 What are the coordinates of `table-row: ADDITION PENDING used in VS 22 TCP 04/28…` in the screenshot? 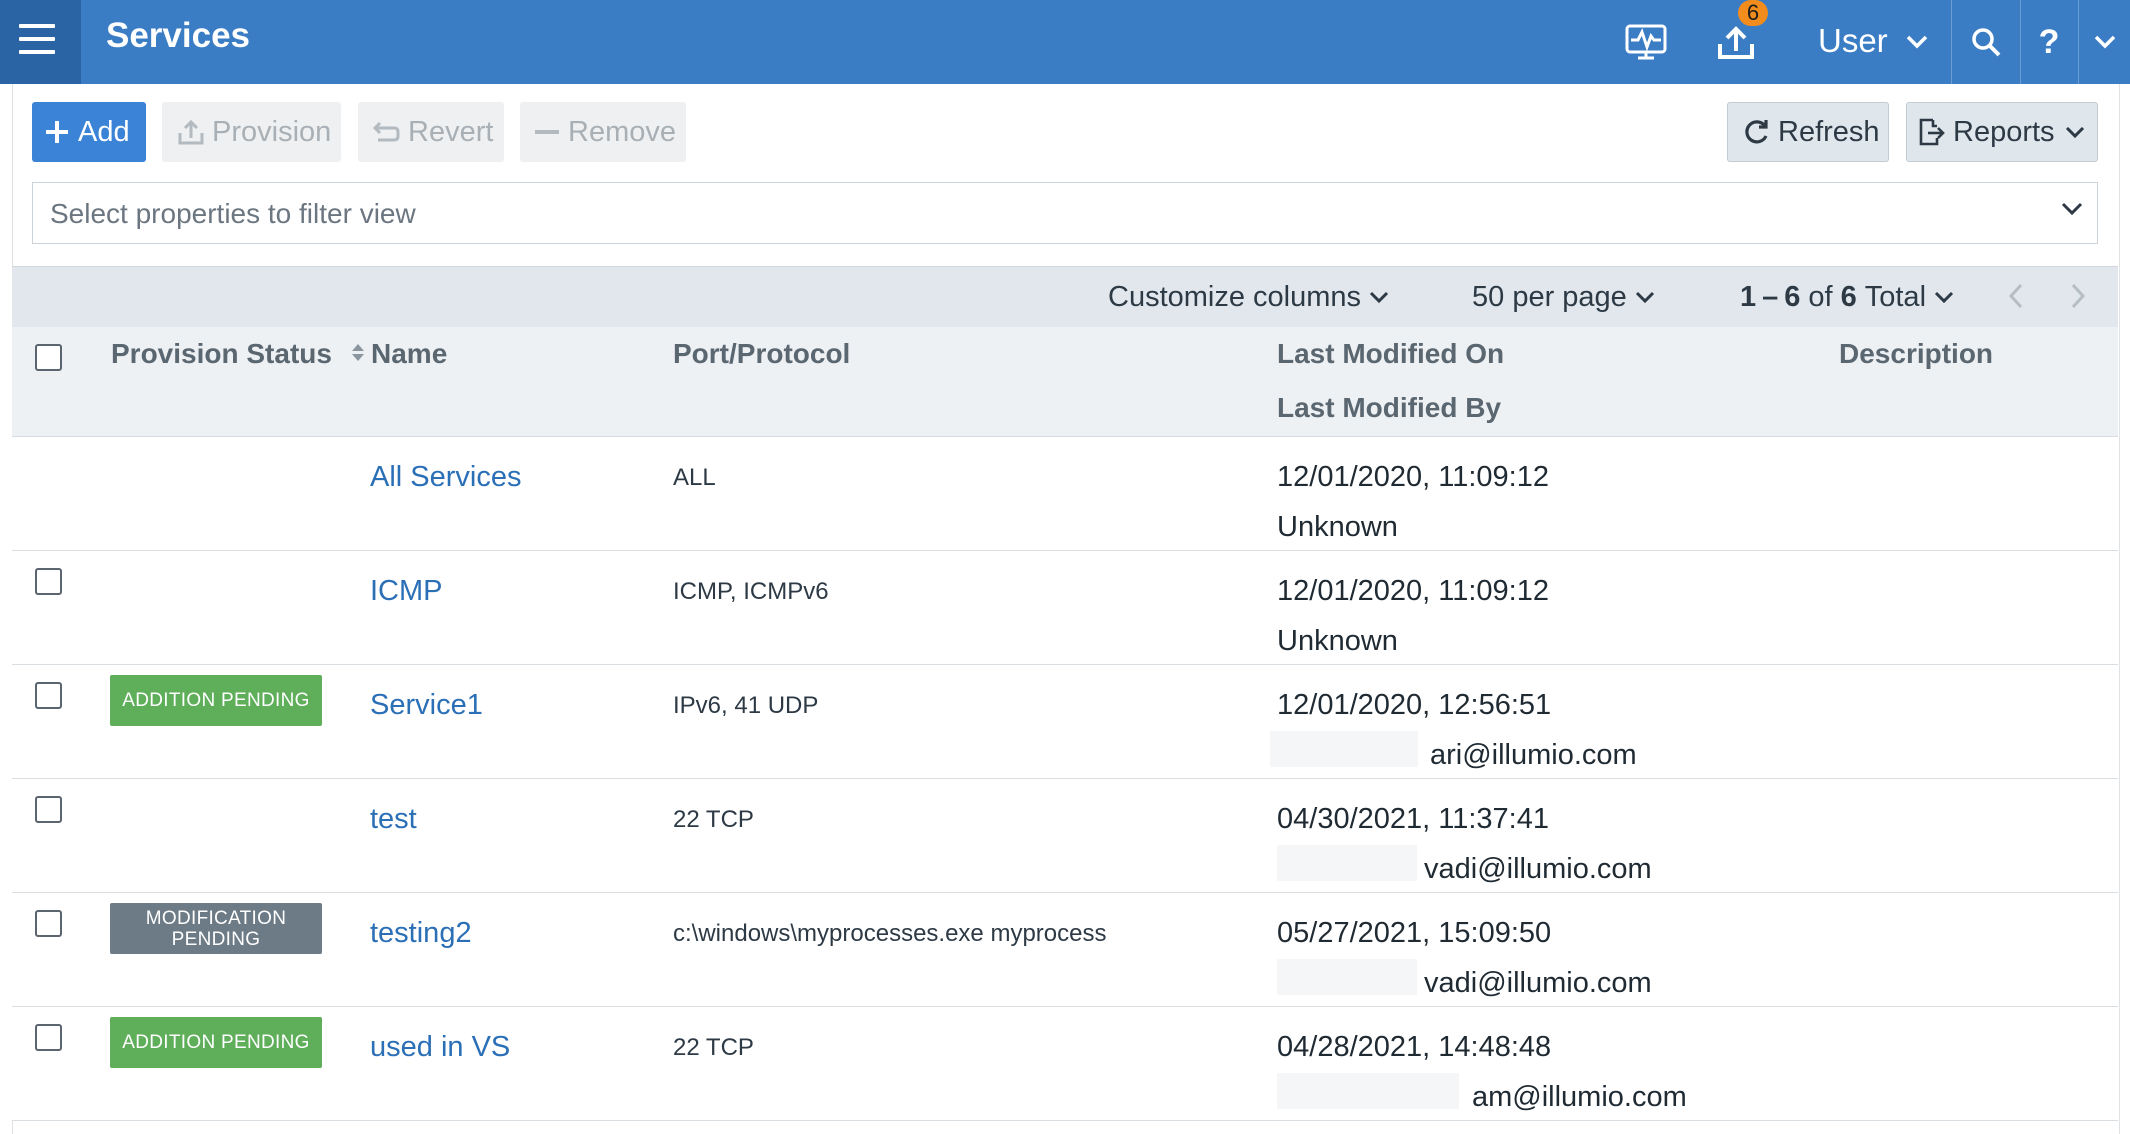 It's located at (1065, 1064).